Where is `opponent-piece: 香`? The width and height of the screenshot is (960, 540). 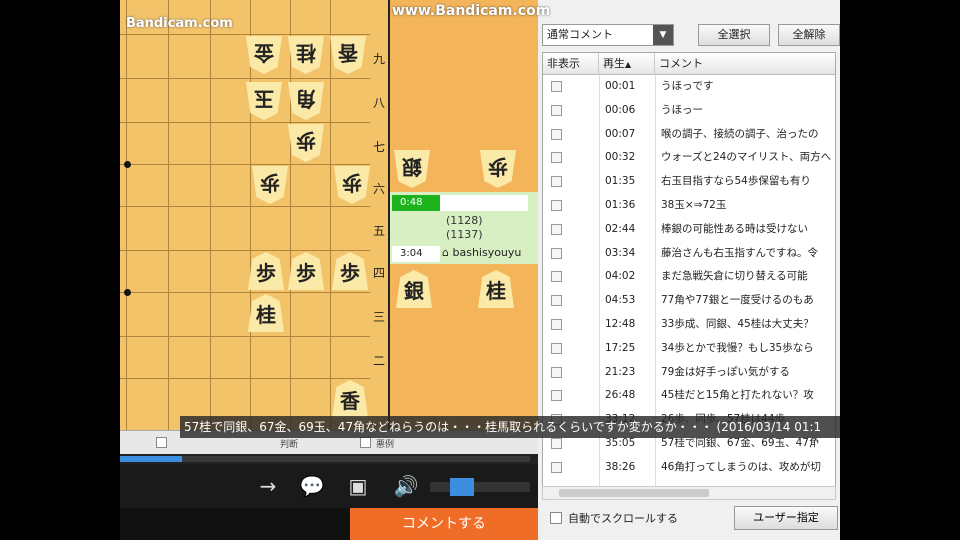 opponent-piece: 香 is located at coordinates (348, 55).